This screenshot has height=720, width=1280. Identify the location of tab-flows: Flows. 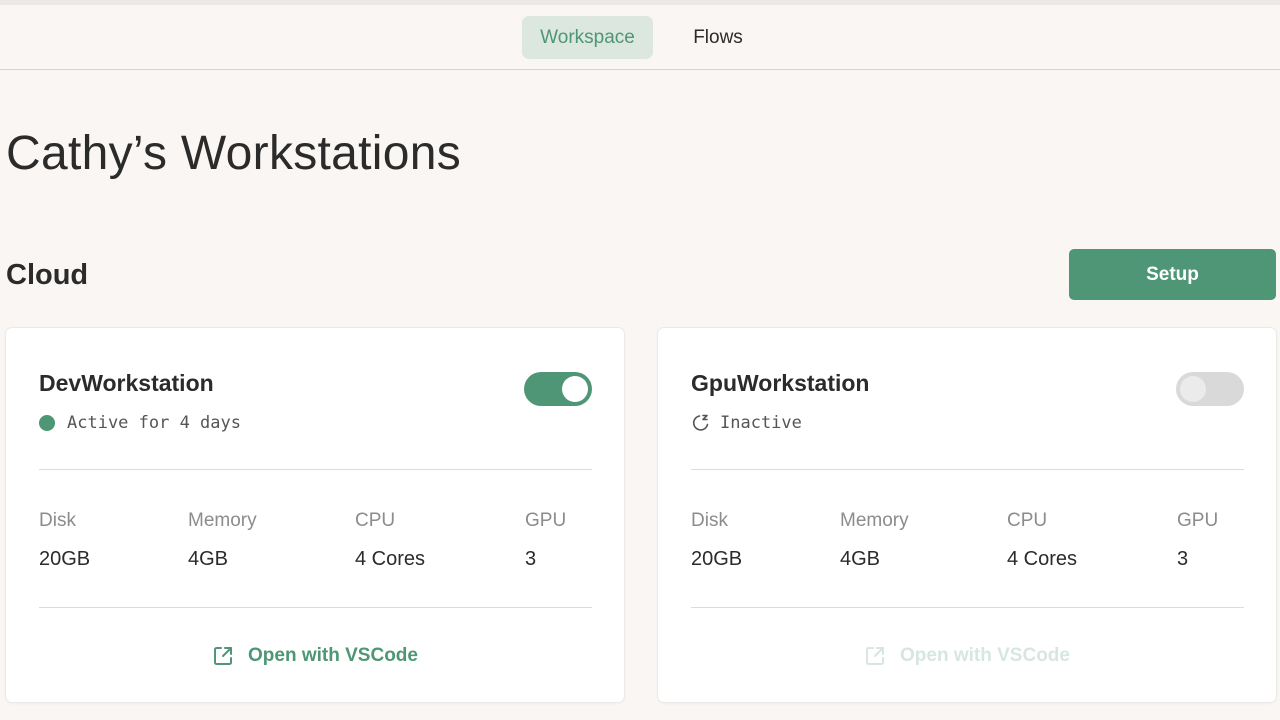
(718, 37).